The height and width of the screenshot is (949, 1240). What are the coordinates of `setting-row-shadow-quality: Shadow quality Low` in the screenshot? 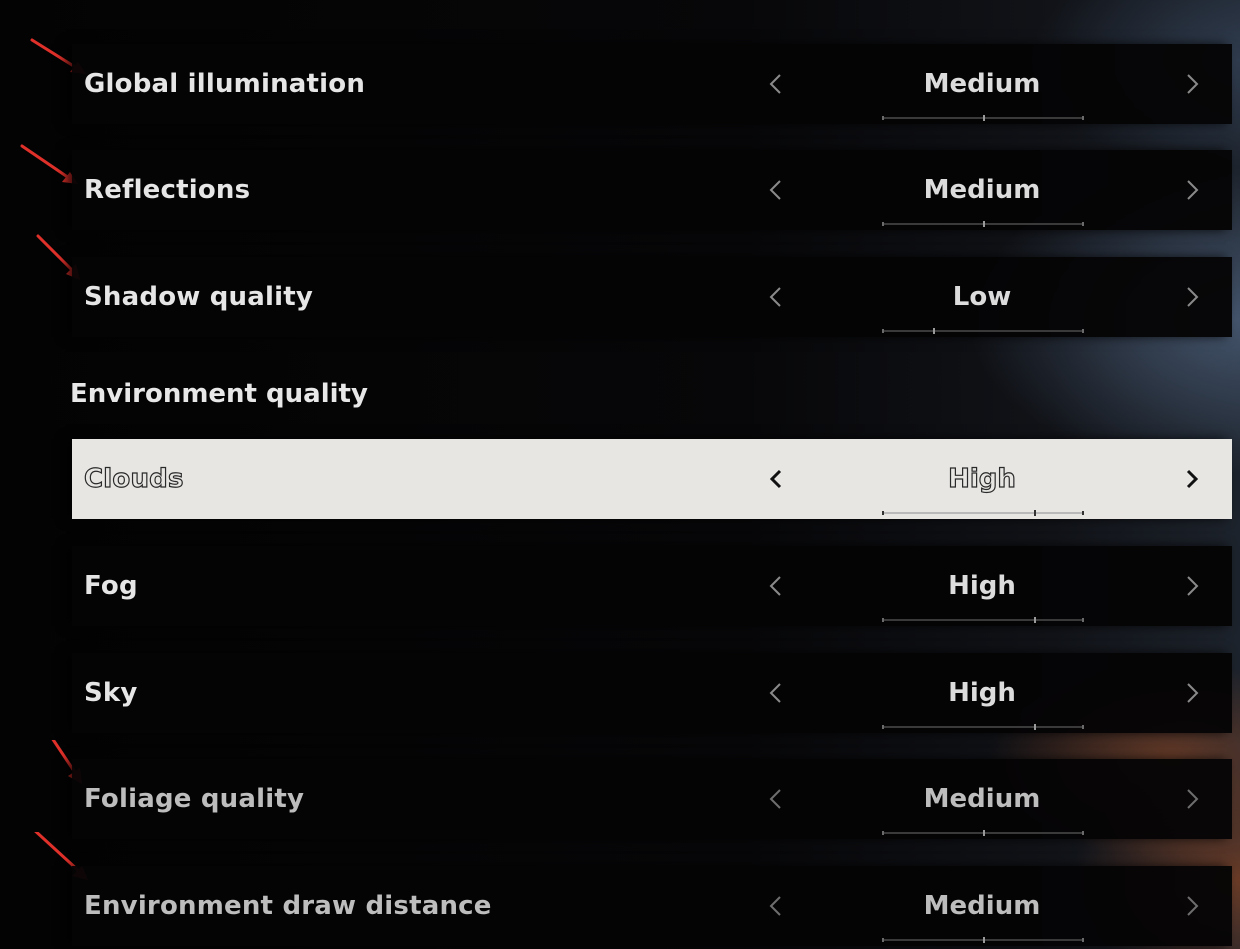 It's located at (652, 297).